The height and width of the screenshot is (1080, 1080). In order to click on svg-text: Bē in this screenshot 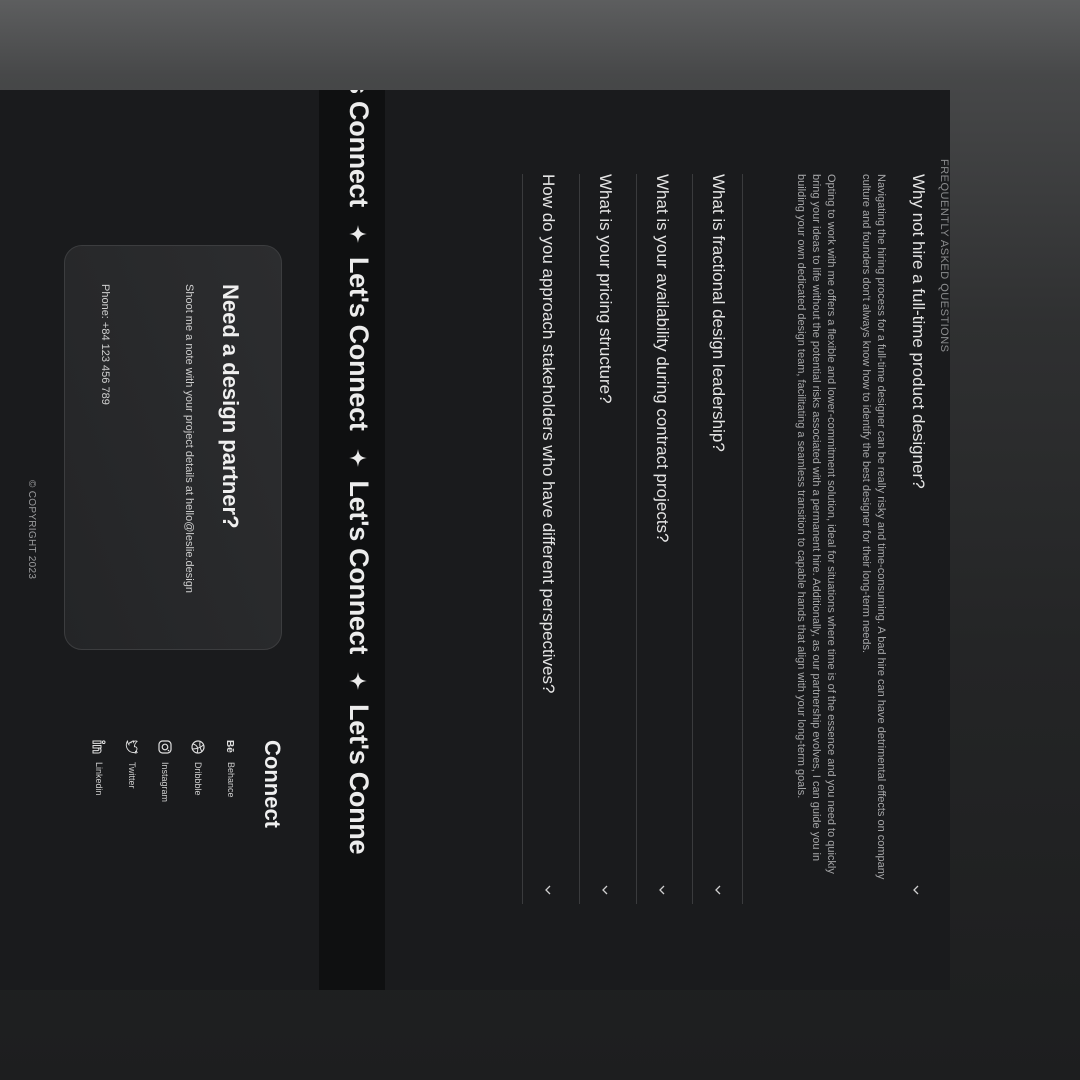, I will do `click(229, 746)`.